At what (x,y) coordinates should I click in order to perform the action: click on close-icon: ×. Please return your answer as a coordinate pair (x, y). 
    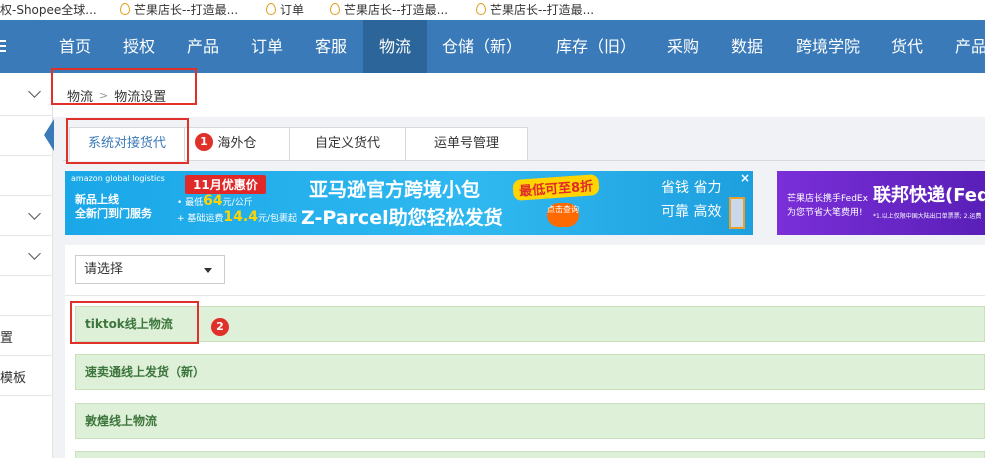
    Looking at the image, I should click on (745, 178).